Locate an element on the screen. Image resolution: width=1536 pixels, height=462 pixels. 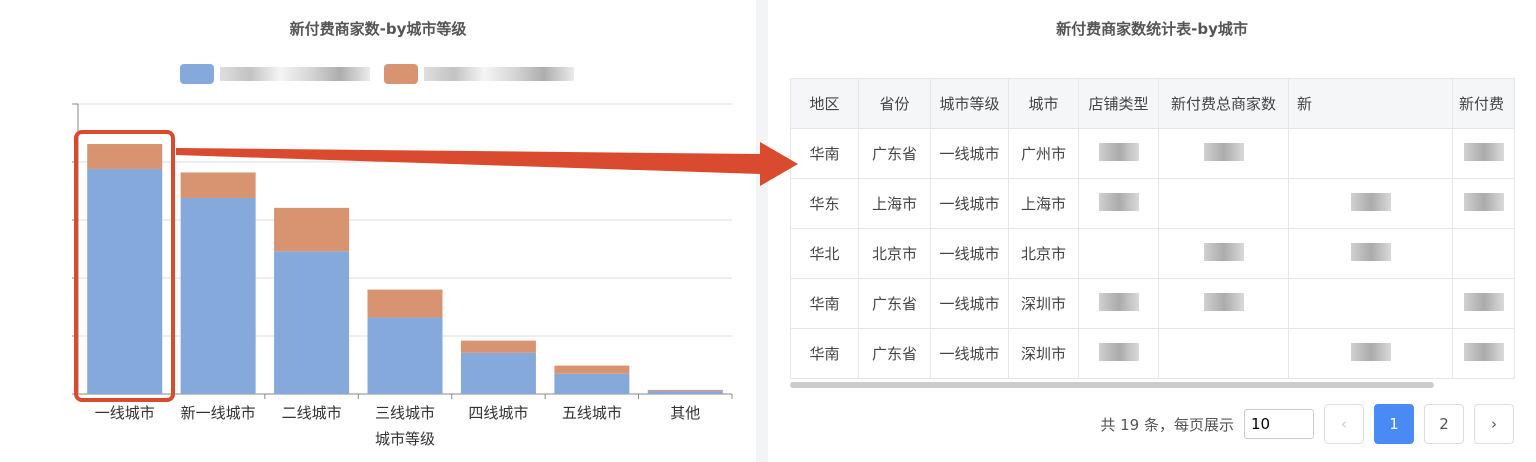
table-cell: 上海市 is located at coordinates (894, 203).